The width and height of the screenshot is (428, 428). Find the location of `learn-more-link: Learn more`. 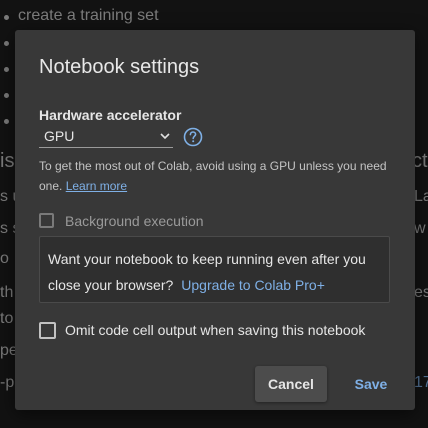

learn-more-link: Learn more is located at coordinates (96, 186).